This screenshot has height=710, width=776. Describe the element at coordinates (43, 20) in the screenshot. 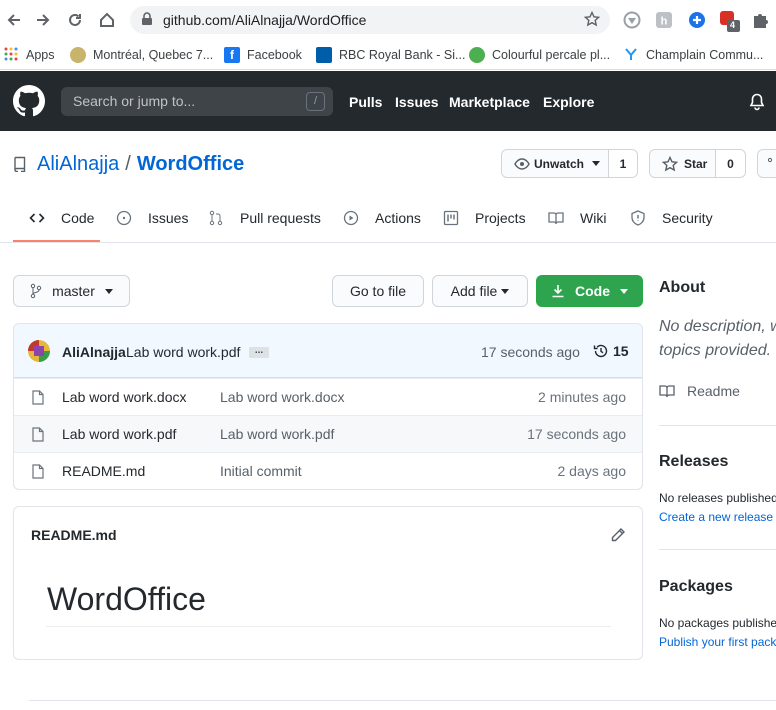

I see `forward-icon` at that location.